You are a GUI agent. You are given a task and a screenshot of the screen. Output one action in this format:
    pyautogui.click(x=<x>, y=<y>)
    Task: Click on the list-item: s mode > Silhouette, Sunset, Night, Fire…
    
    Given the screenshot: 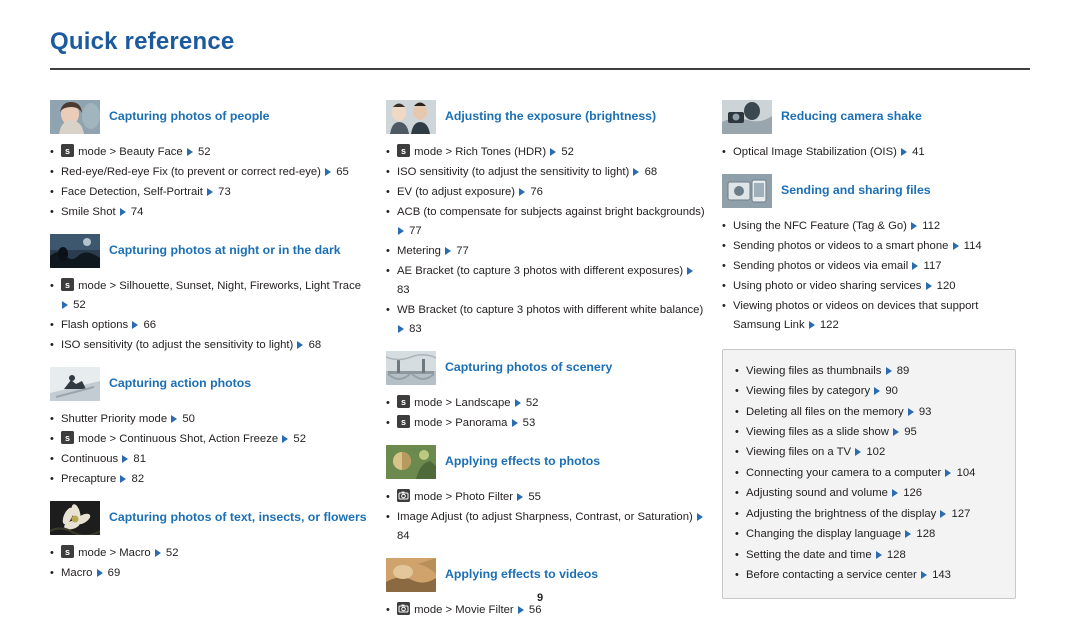 What is the action you would take?
    pyautogui.click(x=210, y=296)
    